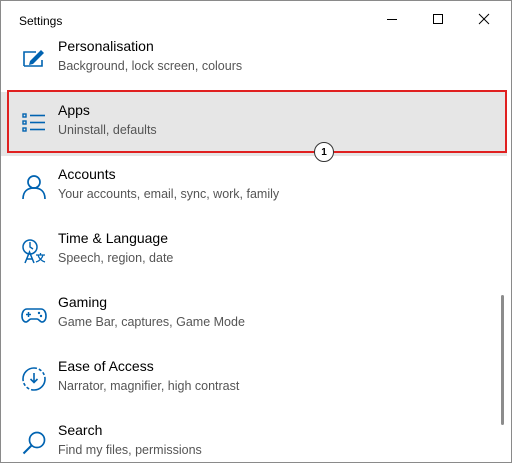 The image size is (512, 463). What do you see at coordinates (150, 66) in the screenshot?
I see `settings-item-description: Background, lock screen, colours` at bounding box center [150, 66].